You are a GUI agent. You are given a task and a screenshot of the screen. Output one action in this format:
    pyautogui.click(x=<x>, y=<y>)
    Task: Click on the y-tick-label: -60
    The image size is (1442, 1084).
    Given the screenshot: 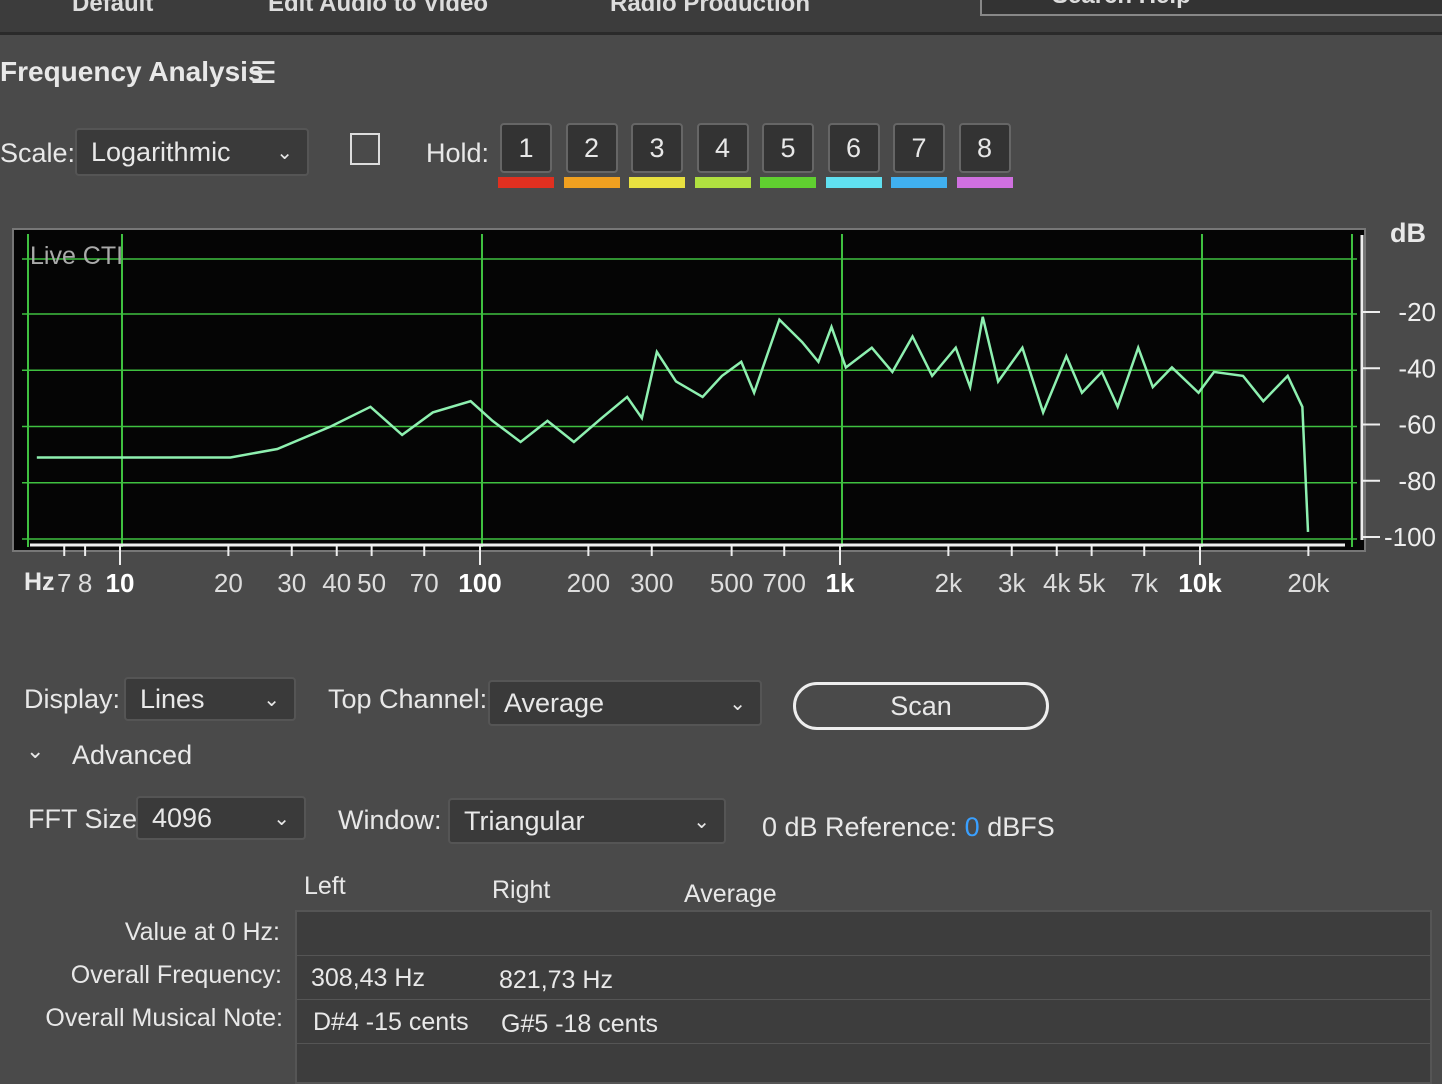 What is the action you would take?
    pyautogui.click(x=1417, y=425)
    